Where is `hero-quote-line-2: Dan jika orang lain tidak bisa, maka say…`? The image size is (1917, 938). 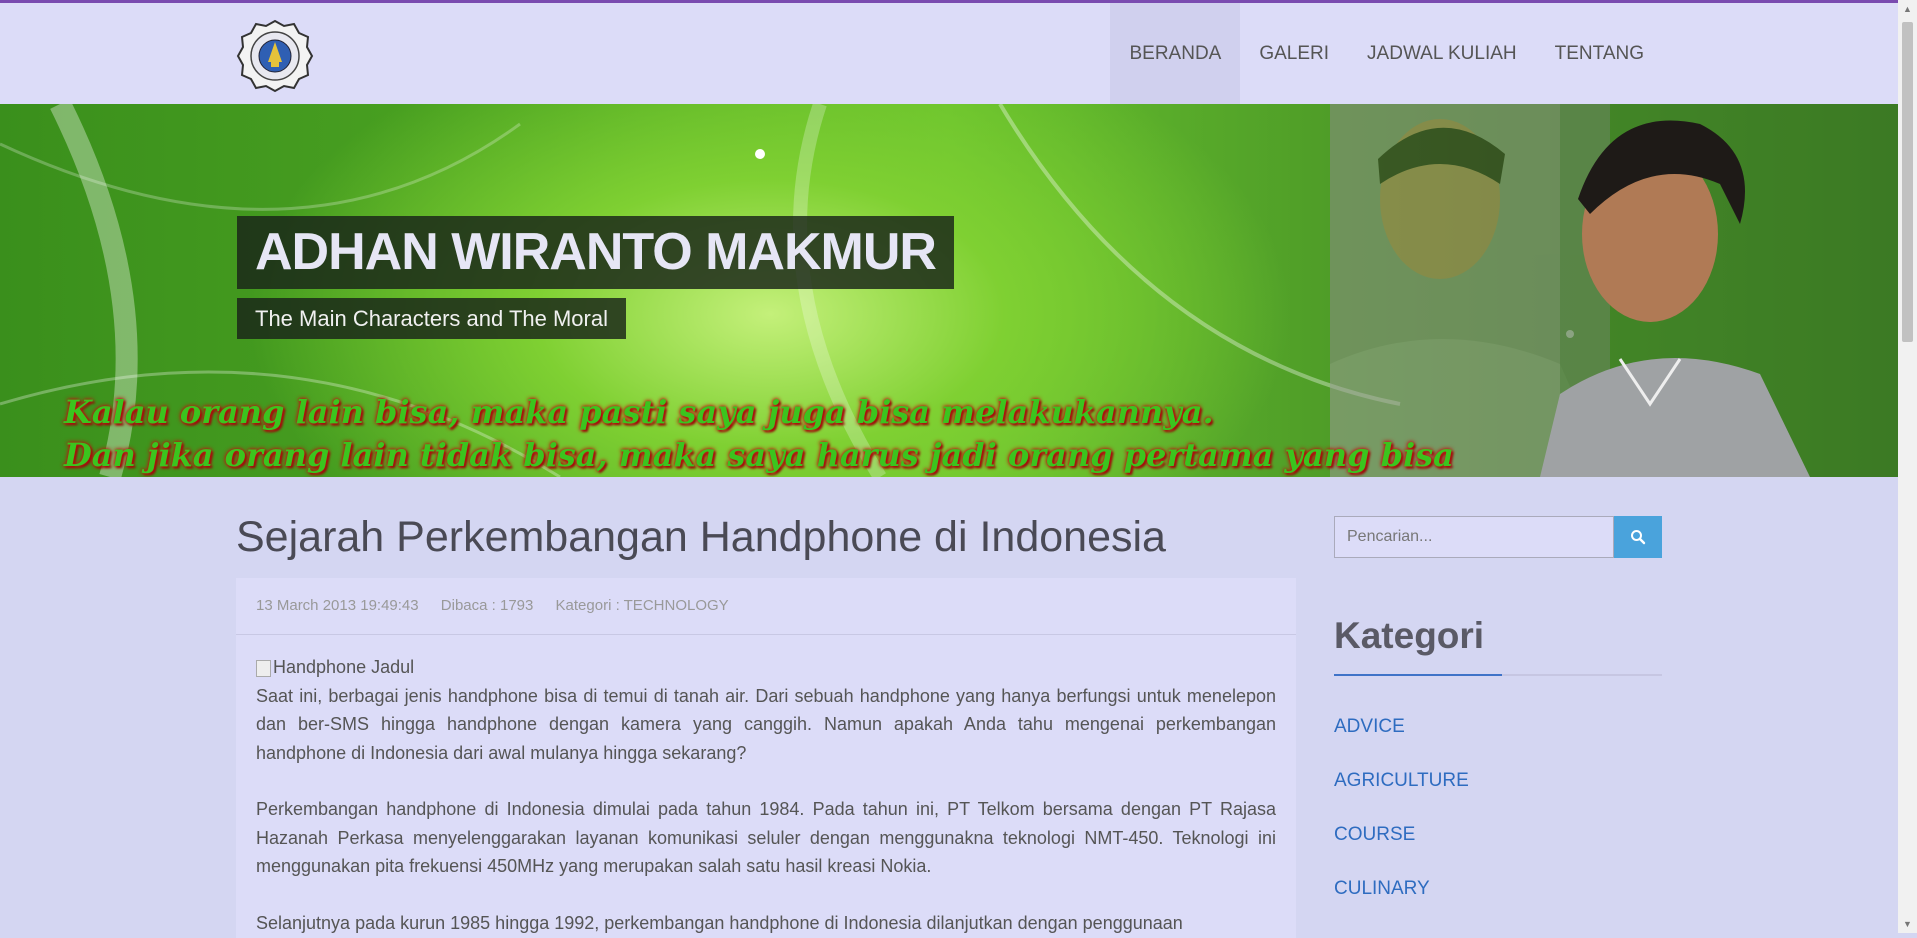 hero-quote-line-2: Dan jika orang lain tidak bisa, maka say… is located at coordinates (759, 455).